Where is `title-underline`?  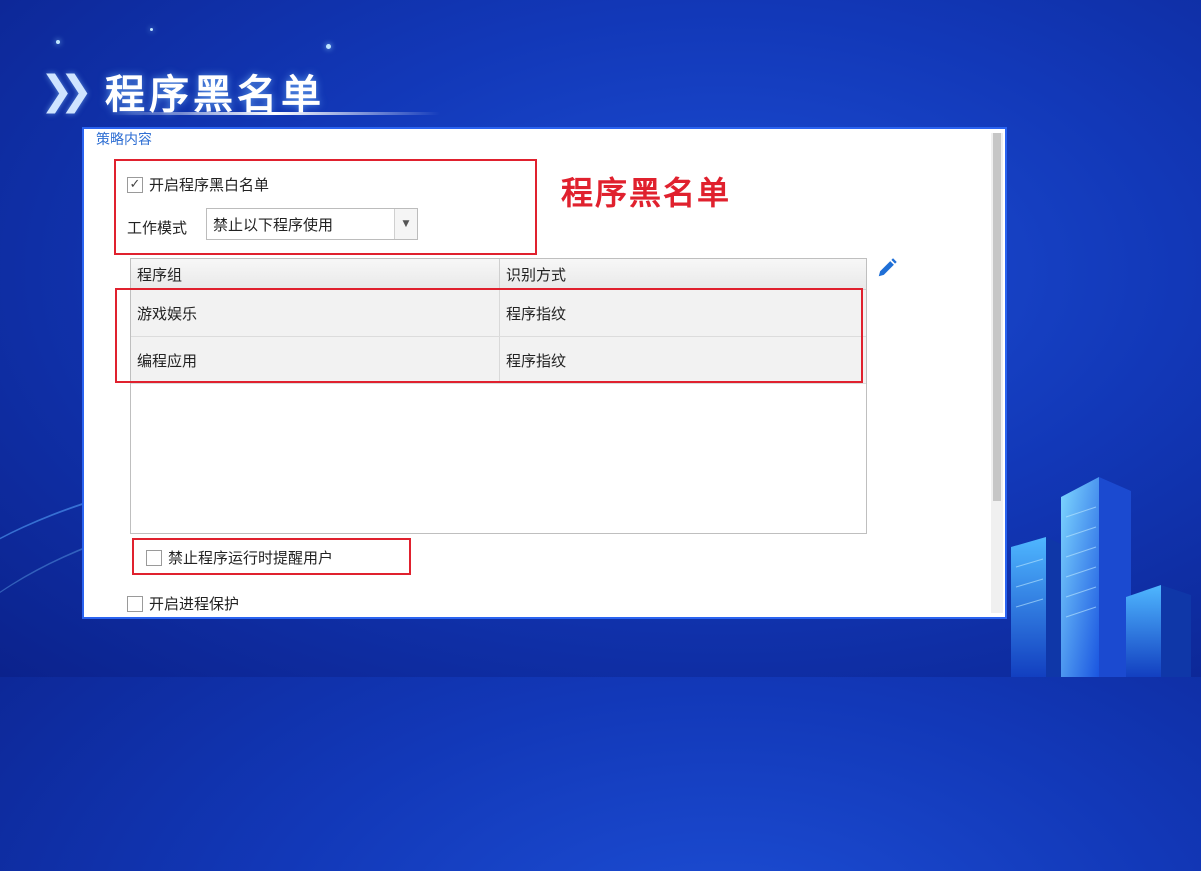
title-underline is located at coordinates (275, 113).